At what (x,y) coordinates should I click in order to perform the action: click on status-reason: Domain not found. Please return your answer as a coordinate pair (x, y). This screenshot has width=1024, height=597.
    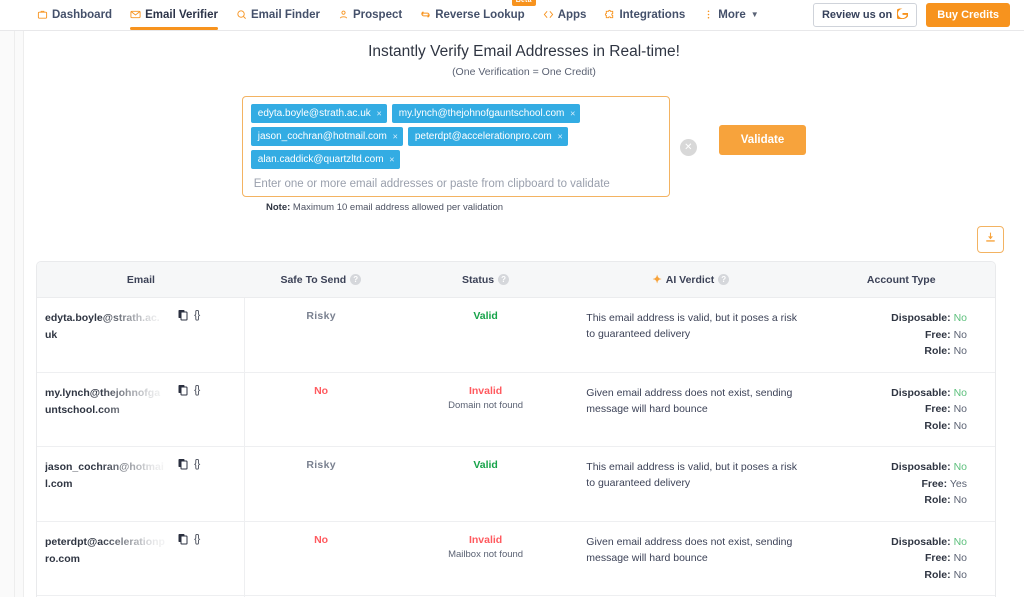
    Looking at the image, I should click on (486, 405).